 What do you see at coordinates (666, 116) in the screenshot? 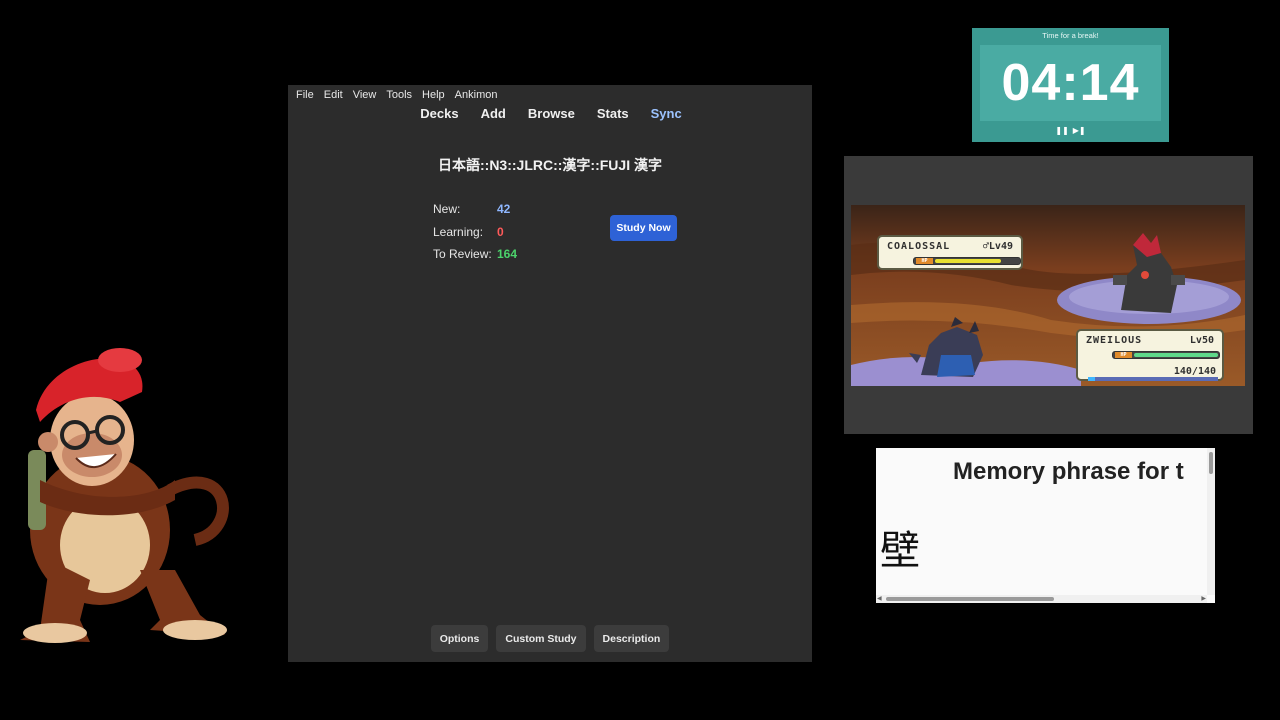
I see `toolbar-sync: Sync` at bounding box center [666, 116].